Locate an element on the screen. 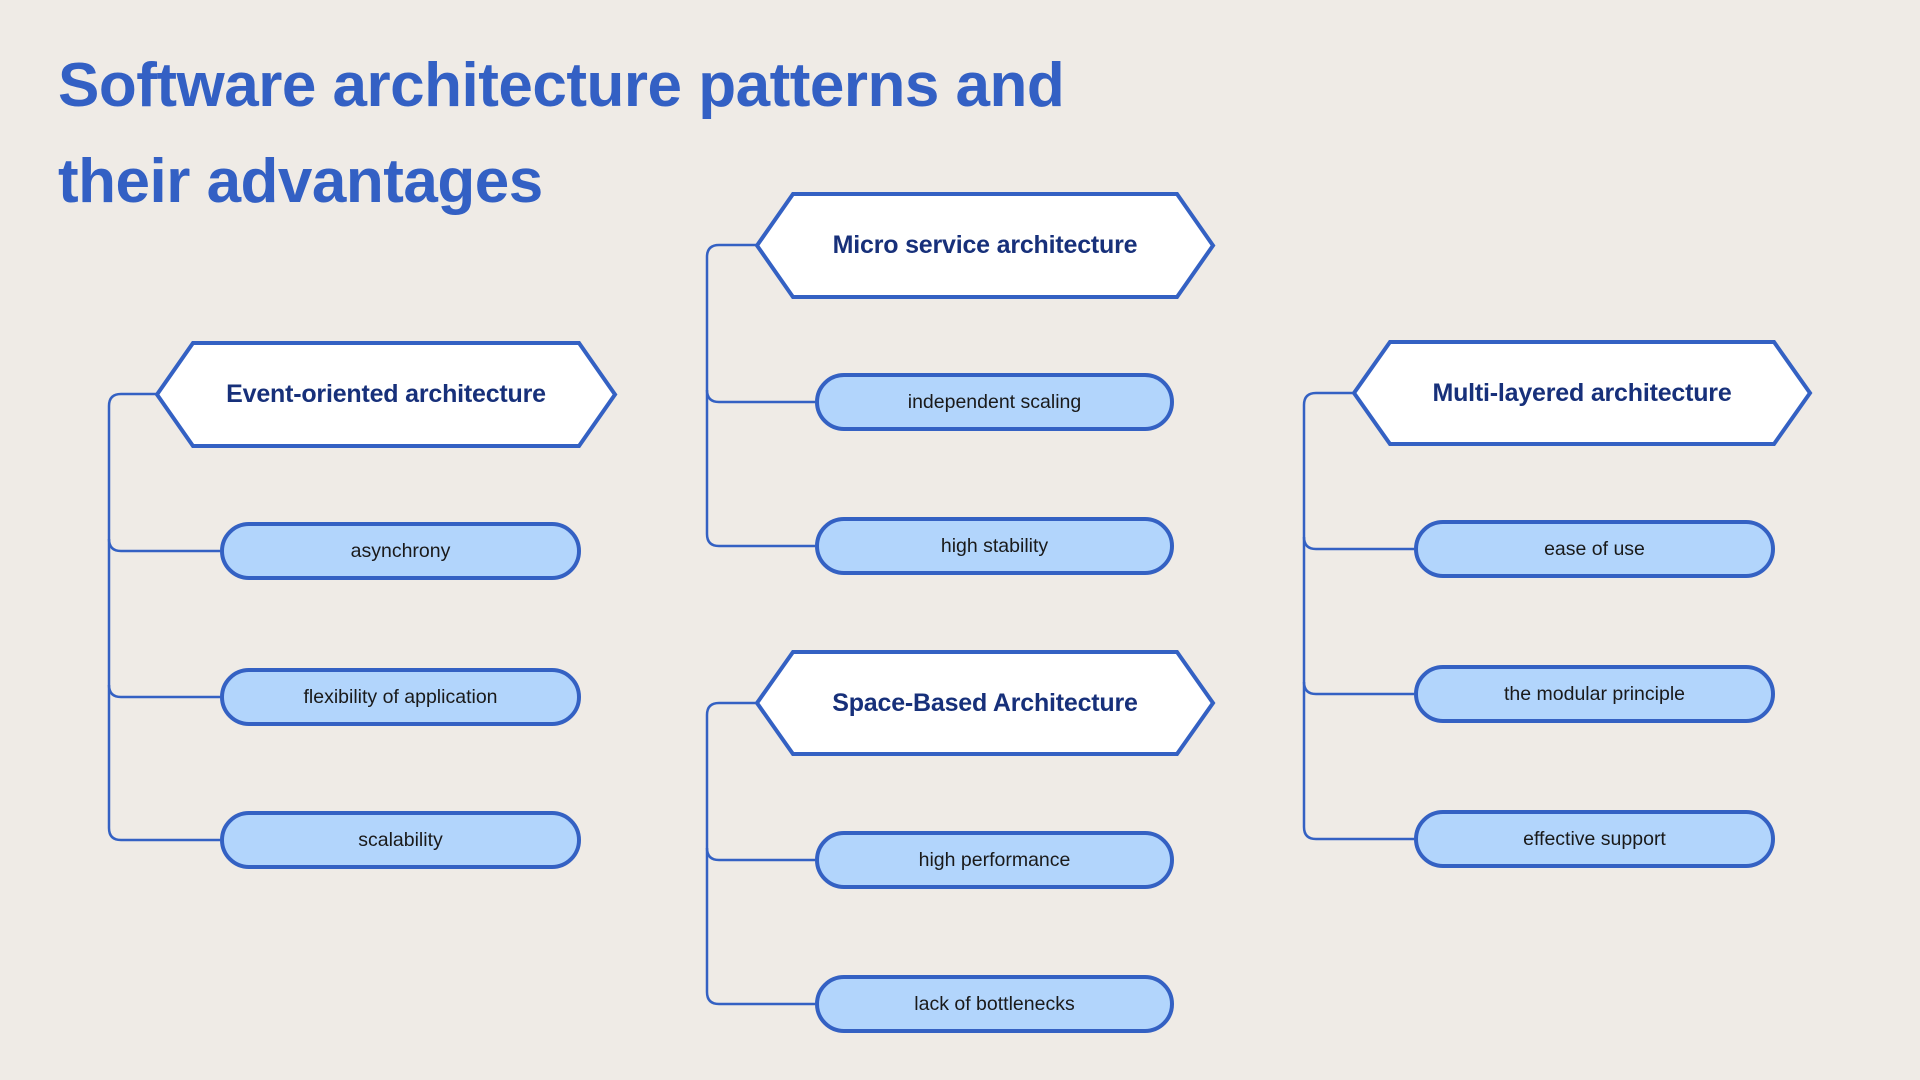  pattern-label: Micro service architecture is located at coordinates (985, 244).